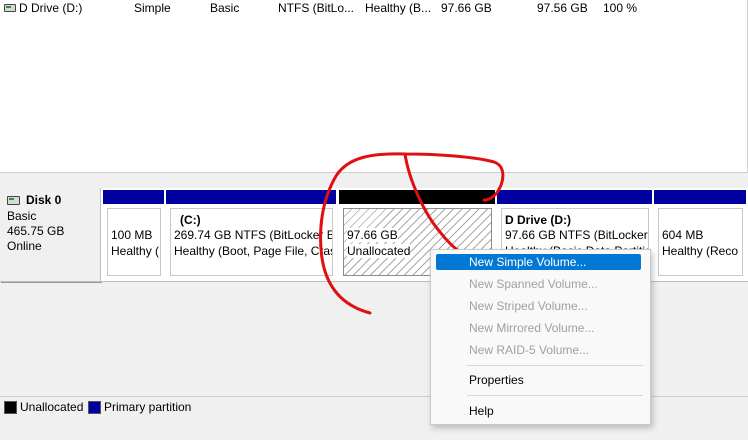 The height and width of the screenshot is (440, 748). Describe the element at coordinates (253, 235) in the screenshot. I see `partition-size: 269.74 GB NTFS (BitLocker Enc` at that location.